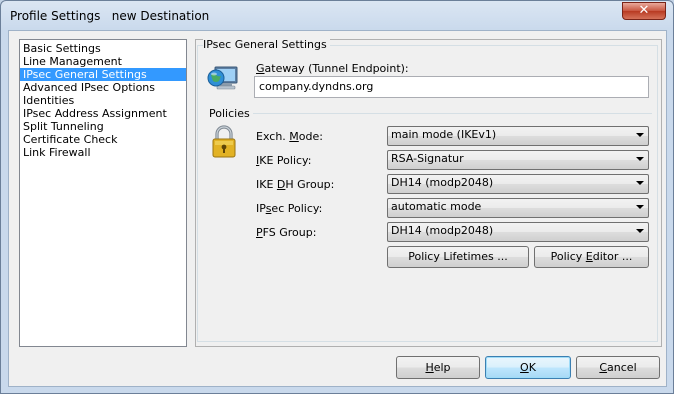 Image resolution: width=674 pixels, height=394 pixels. I want to click on nav-item: Split Tunneling, so click(103, 126).